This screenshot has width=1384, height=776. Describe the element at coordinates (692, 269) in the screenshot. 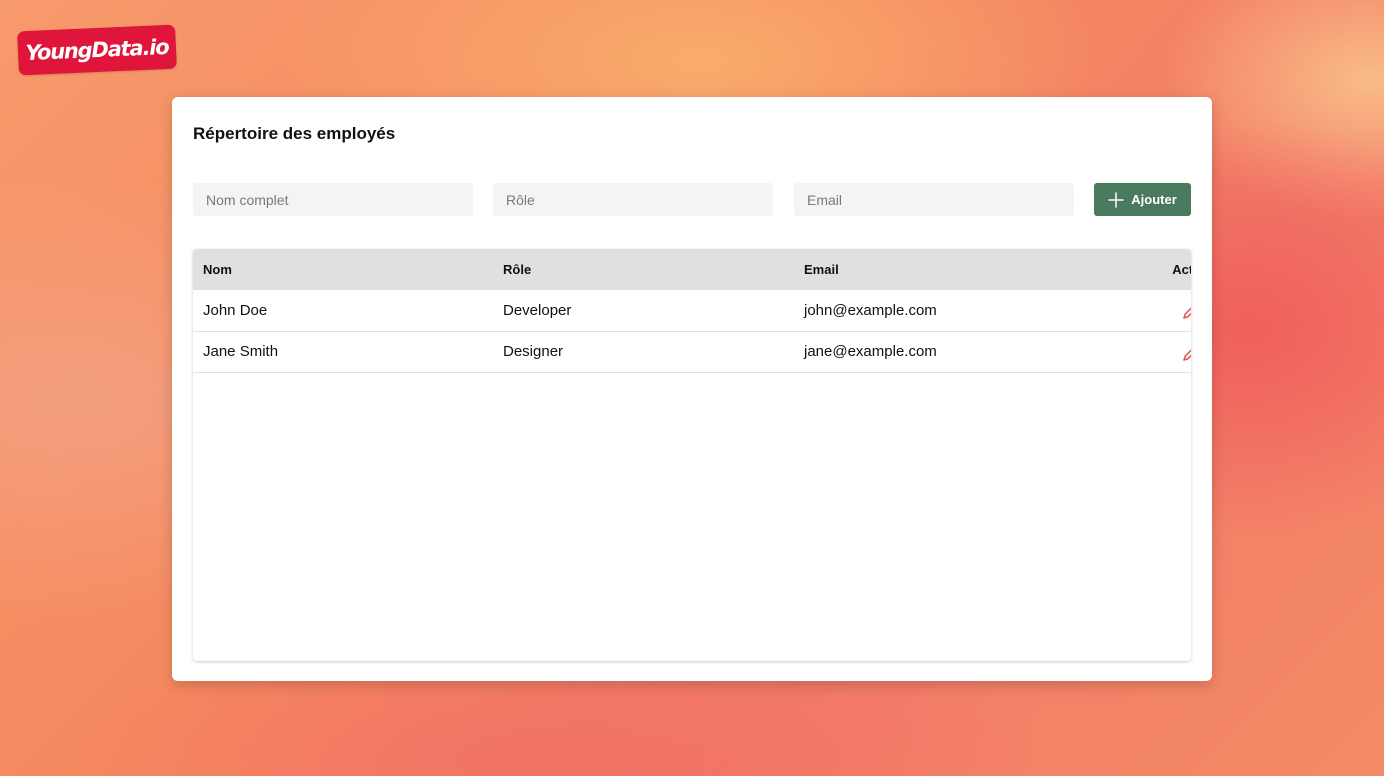

I see `table-header-row: Nom Rôle Email Action` at that location.